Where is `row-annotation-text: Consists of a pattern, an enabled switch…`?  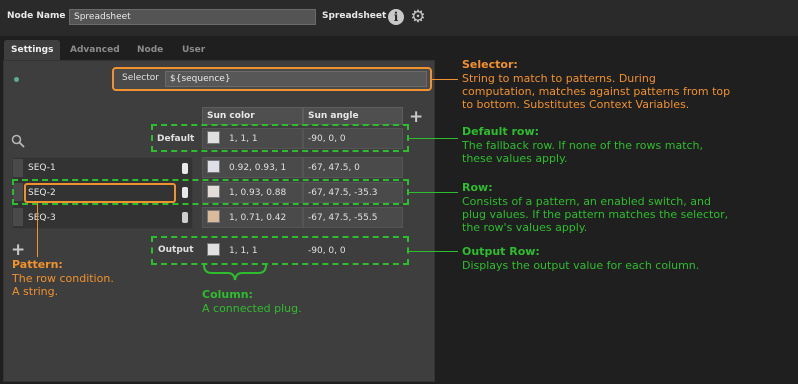 row-annotation-text: Consists of a pattern, an enabled switch… is located at coordinates (595, 214).